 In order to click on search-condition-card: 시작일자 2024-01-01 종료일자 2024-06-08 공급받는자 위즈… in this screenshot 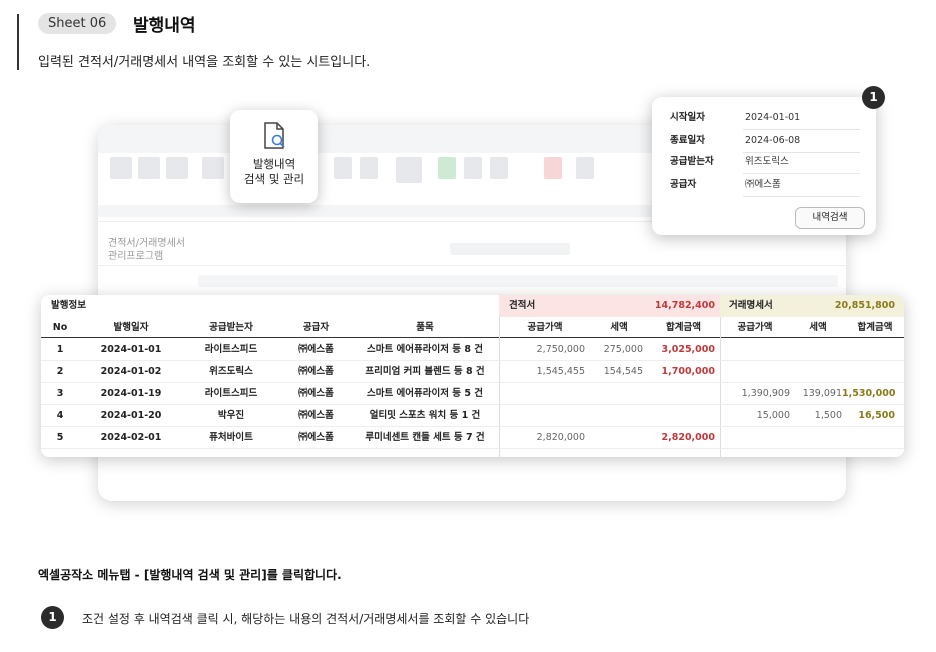, I will do `click(764, 166)`.